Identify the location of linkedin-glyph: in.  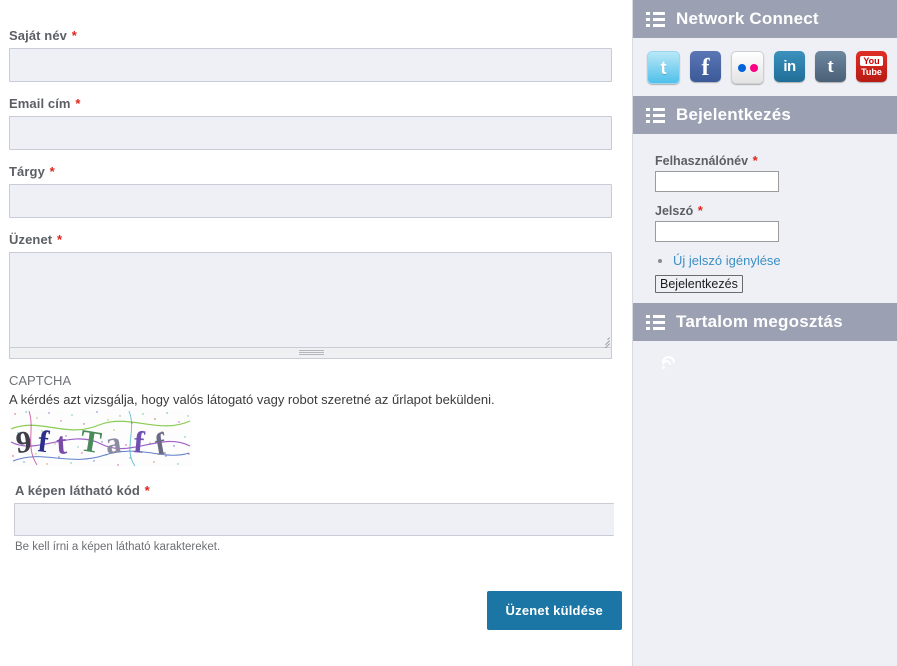
(789, 66).